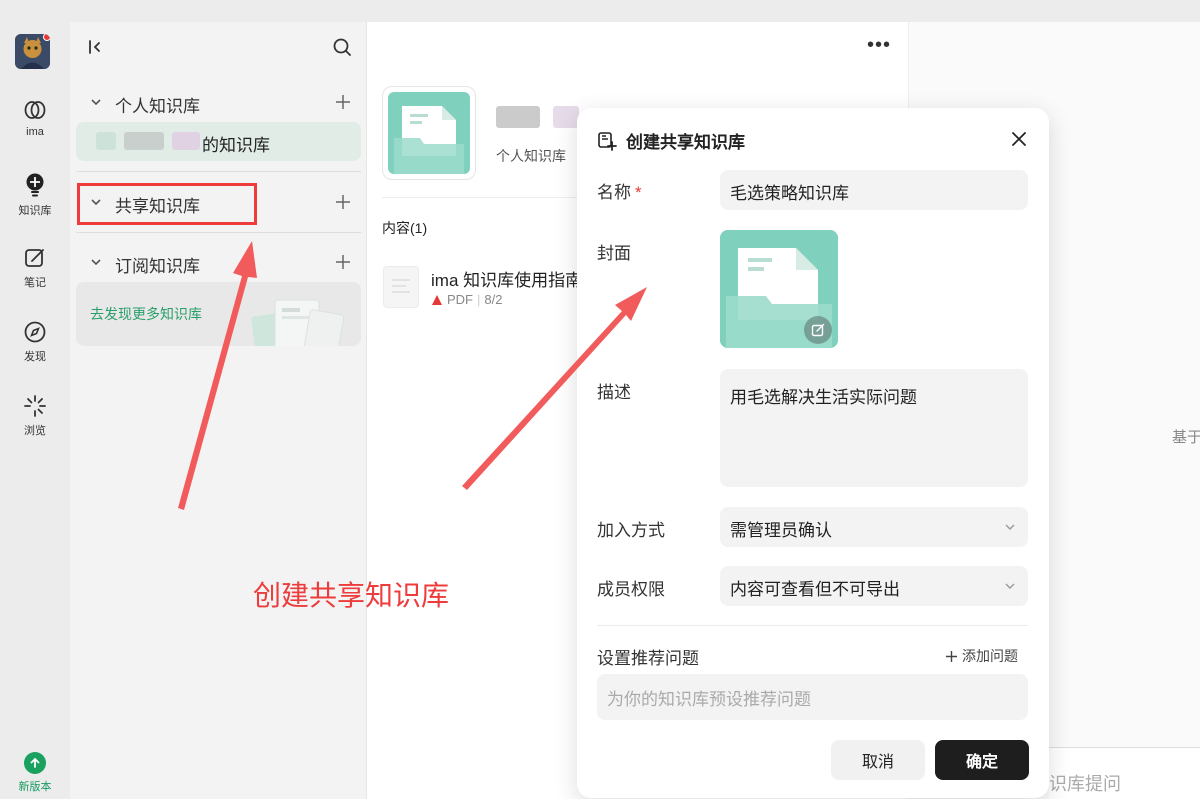  I want to click on rail-item-label: 发现, so click(35, 357).